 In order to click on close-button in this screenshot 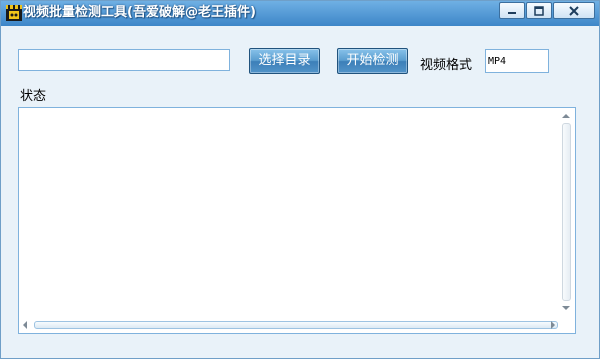, I will do `click(574, 10)`.